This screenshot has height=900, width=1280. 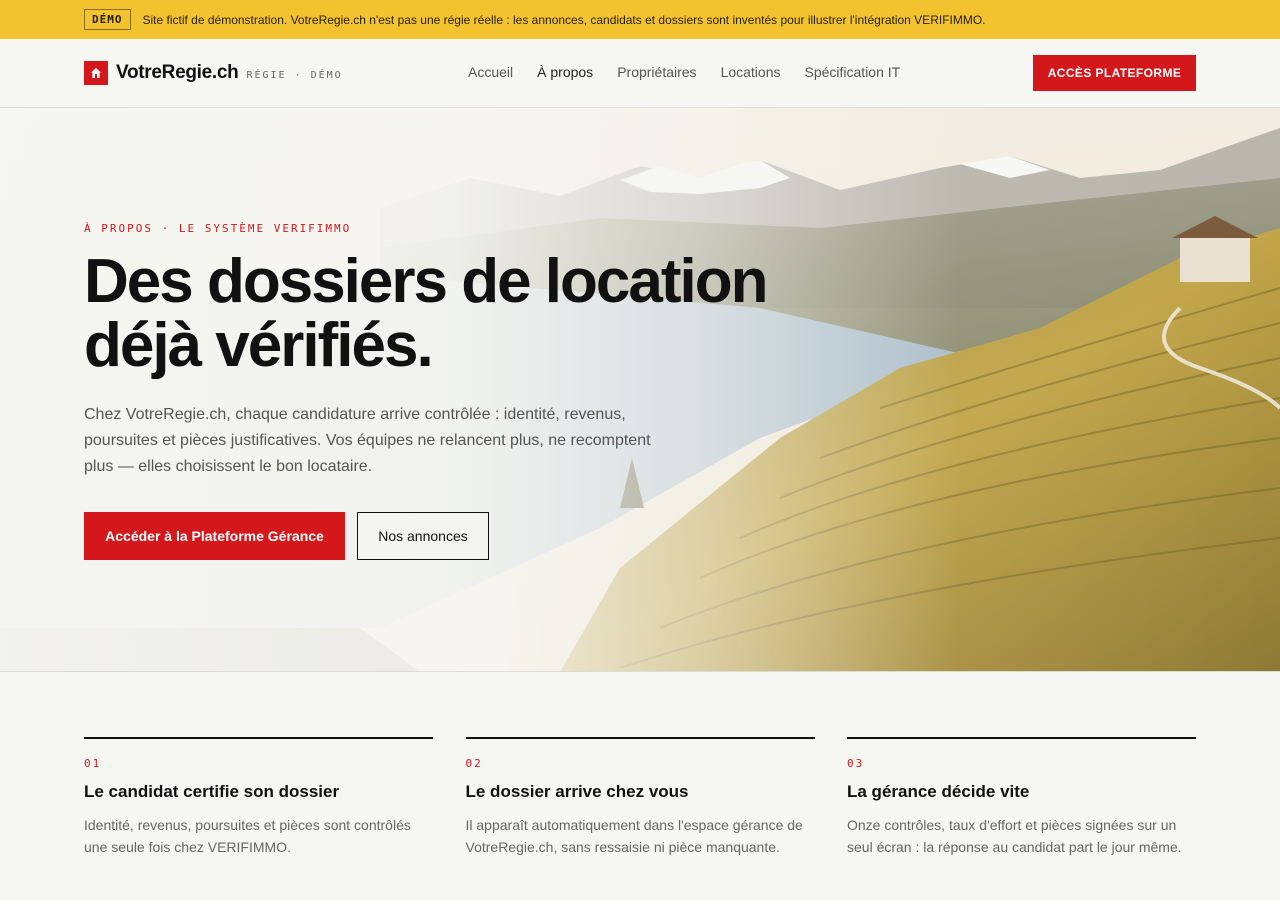 I want to click on hero-title: Des dossiers de location déjà vérifiés., so click(x=444, y=314).